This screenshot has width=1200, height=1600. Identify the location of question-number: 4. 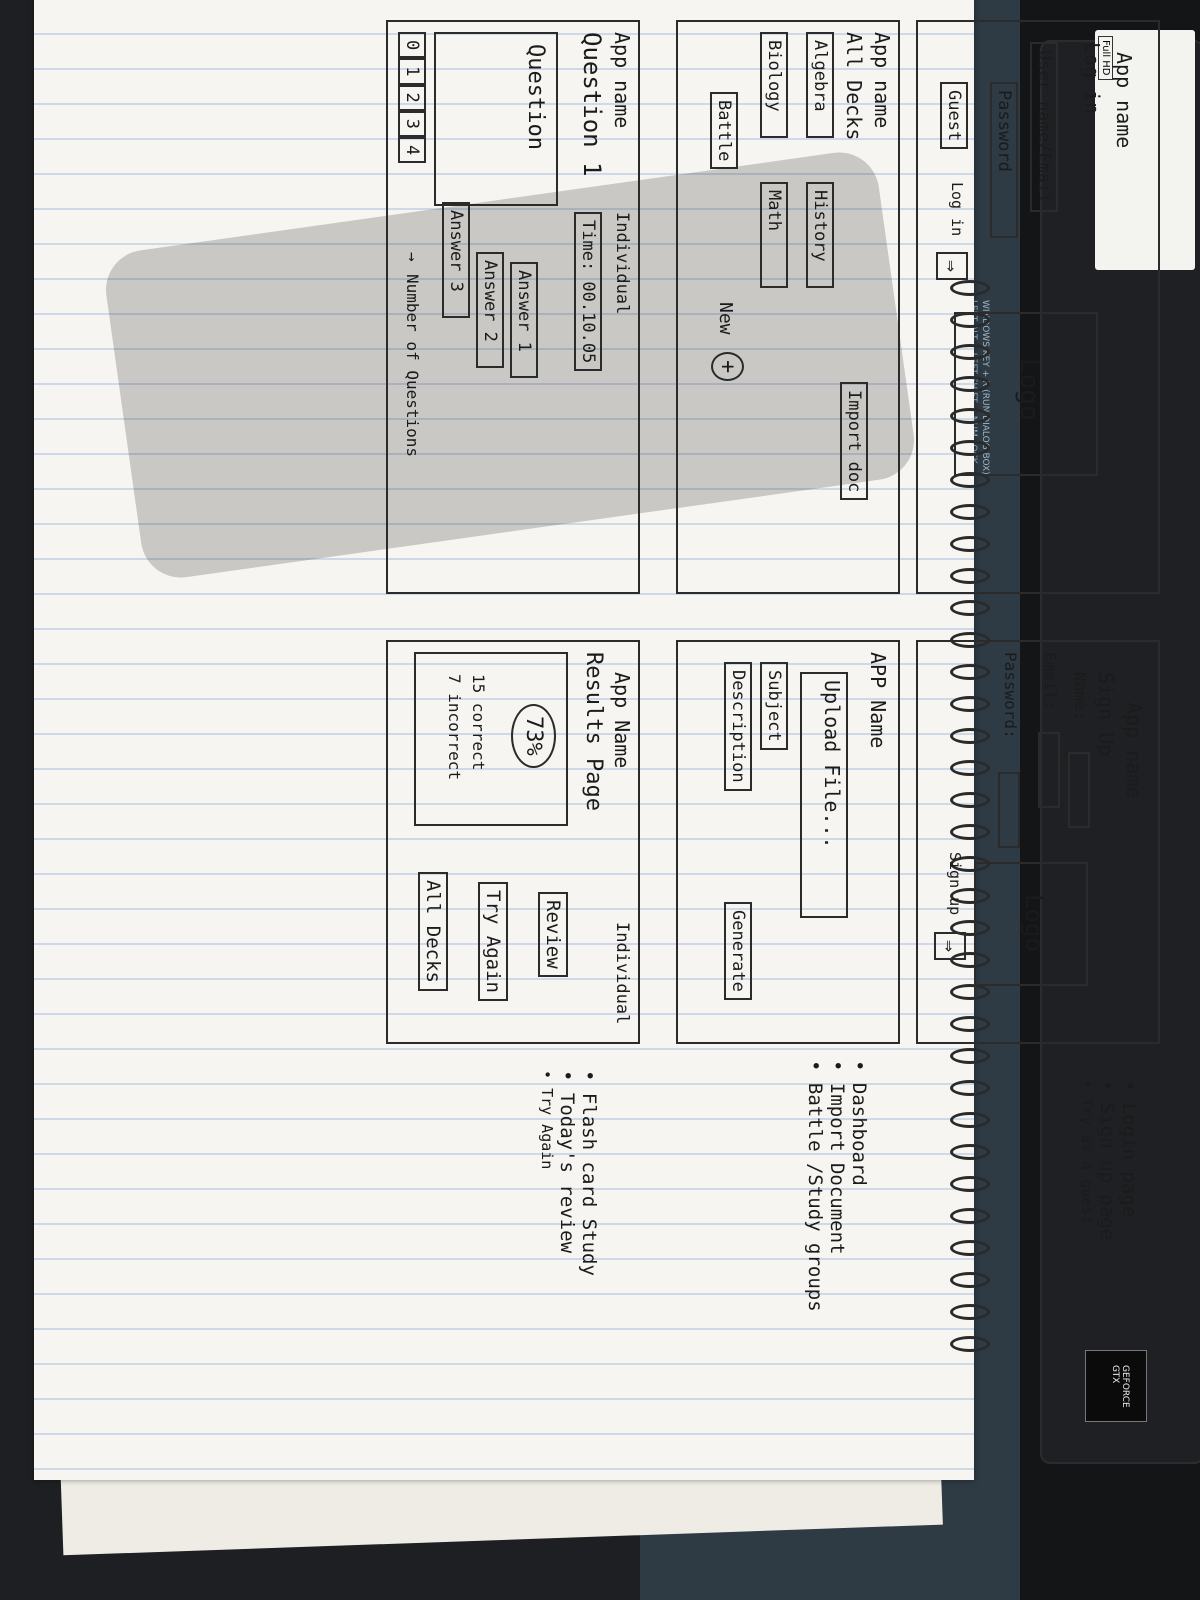
(412, 150).